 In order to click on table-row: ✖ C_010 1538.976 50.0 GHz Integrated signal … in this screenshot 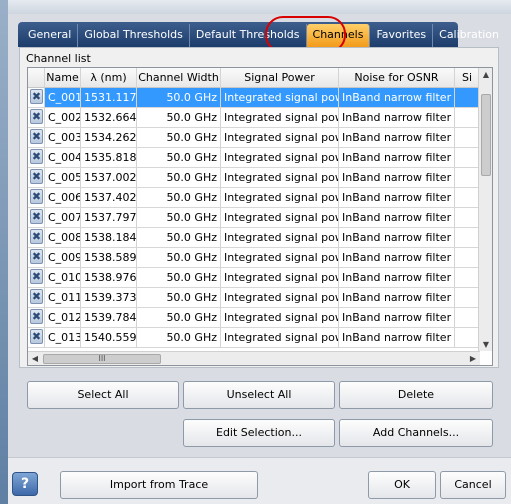, I will do `click(254, 278)`.